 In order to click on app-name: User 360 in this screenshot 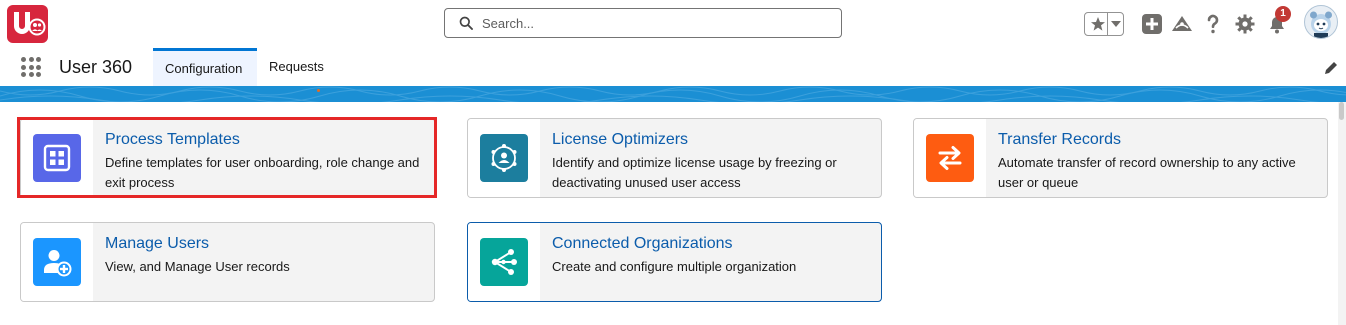, I will do `click(96, 67)`.